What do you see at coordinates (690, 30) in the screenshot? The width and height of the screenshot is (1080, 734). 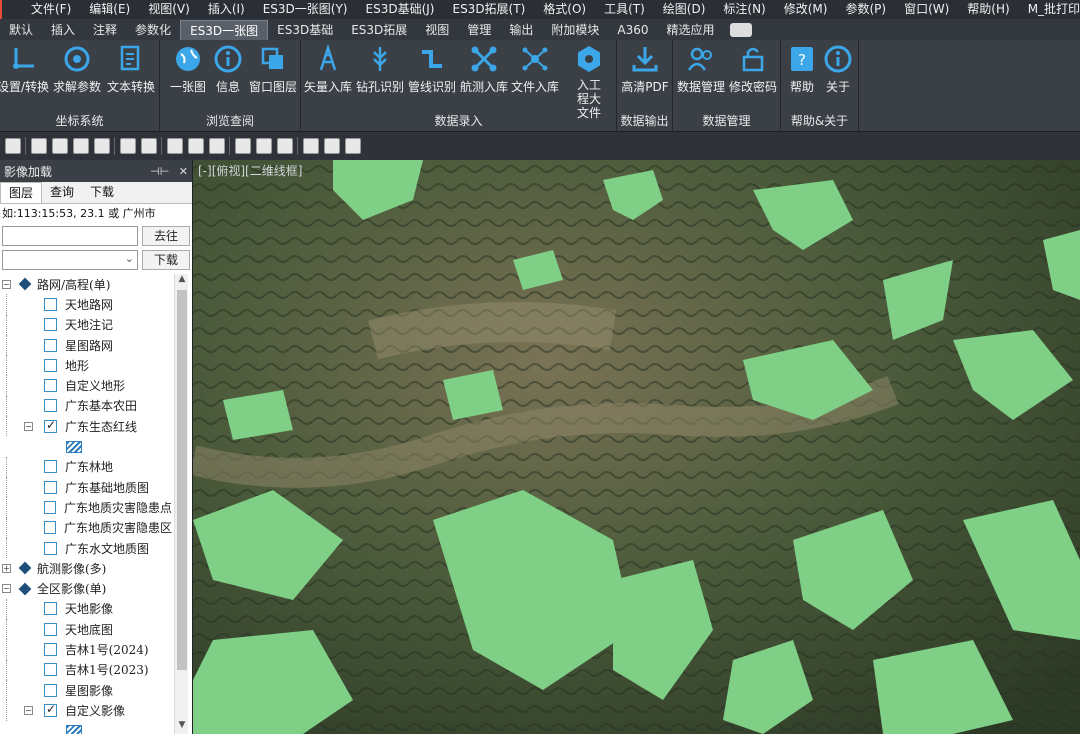 I see `tab-featured-apps: 精选应用` at bounding box center [690, 30].